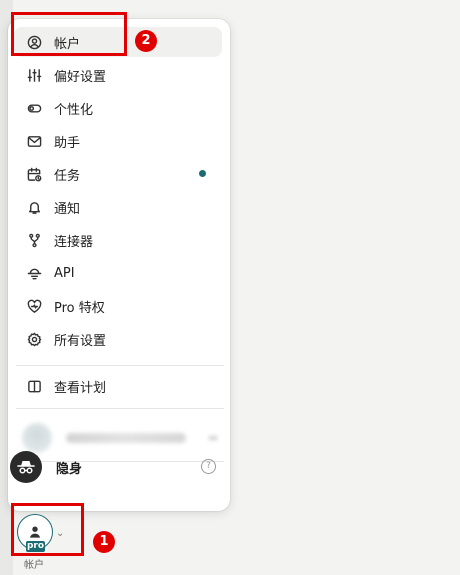 This screenshot has width=460, height=575. I want to click on mail-icon, so click(34, 141).